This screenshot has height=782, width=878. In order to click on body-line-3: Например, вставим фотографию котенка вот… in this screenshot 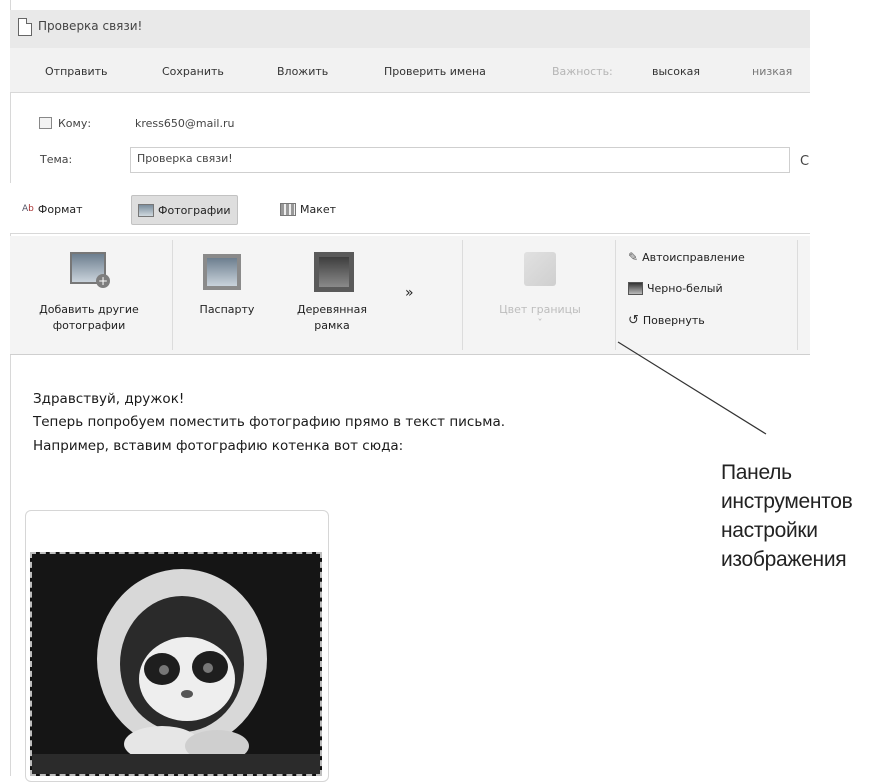, I will do `click(218, 446)`.